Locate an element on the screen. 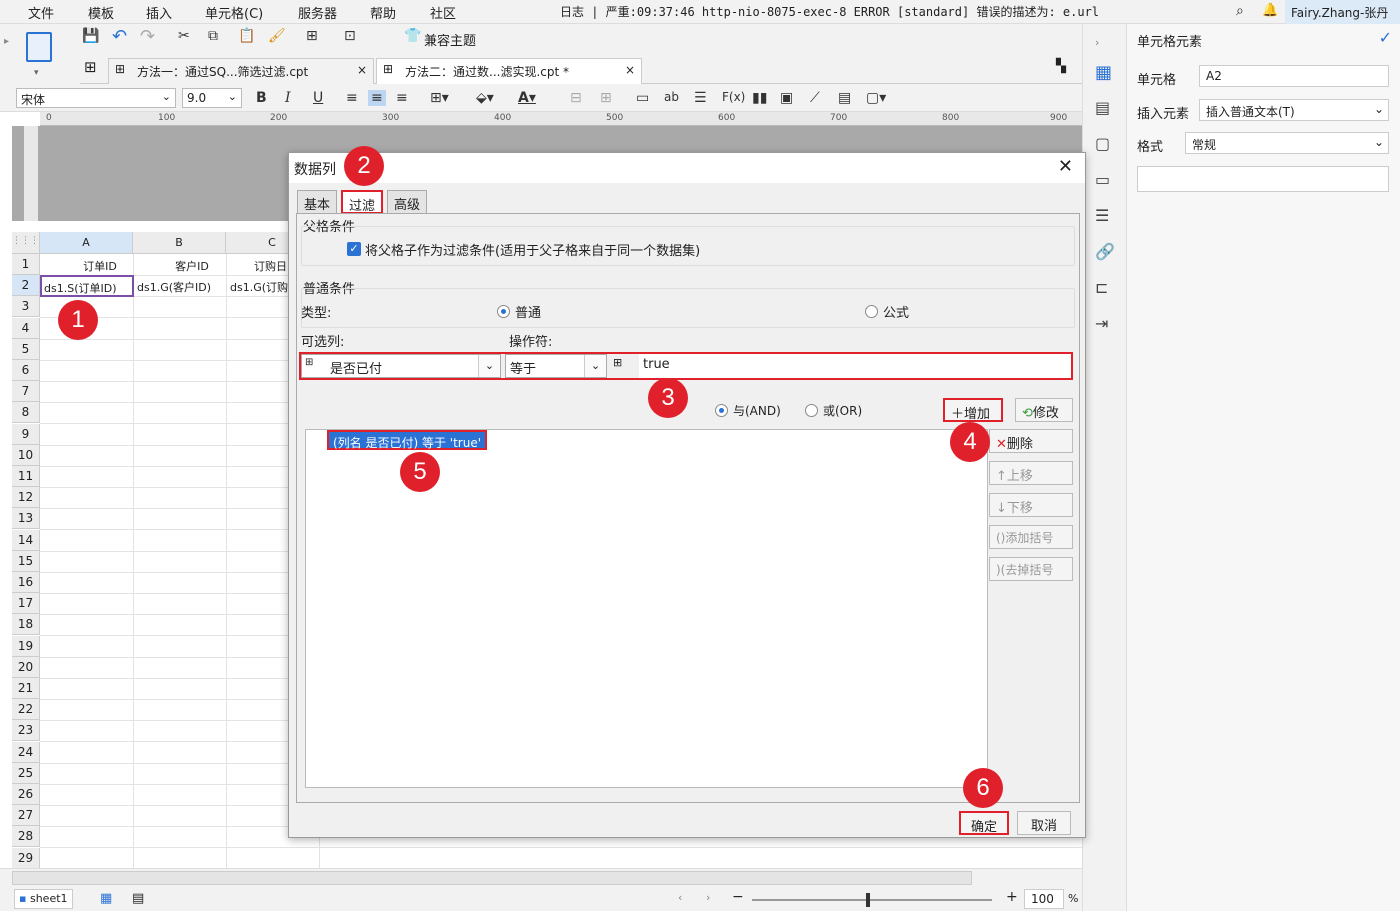  row-header: 4 is located at coordinates (26, 328).